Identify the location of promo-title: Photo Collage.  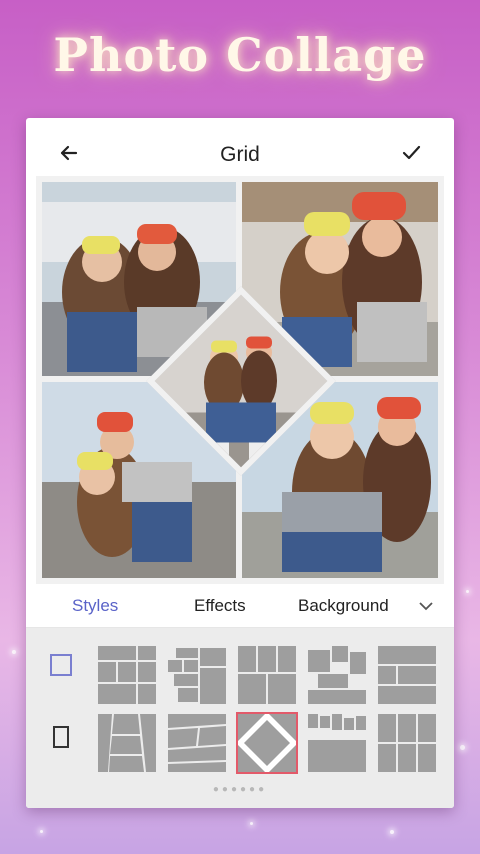
(240, 55).